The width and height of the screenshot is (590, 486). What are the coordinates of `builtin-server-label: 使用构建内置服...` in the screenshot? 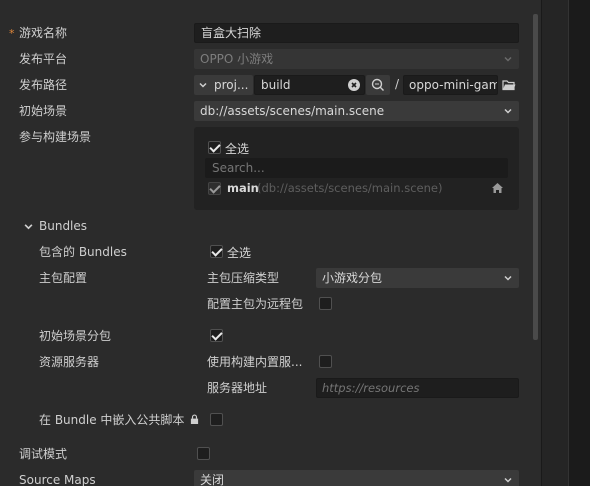 It's located at (255, 362).